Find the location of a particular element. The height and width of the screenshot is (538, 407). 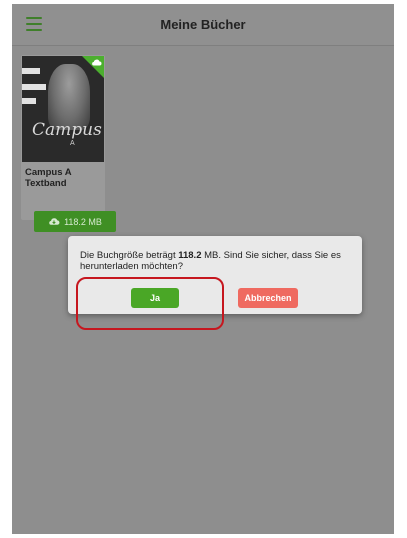

cloud-icon is located at coordinates (97, 62).